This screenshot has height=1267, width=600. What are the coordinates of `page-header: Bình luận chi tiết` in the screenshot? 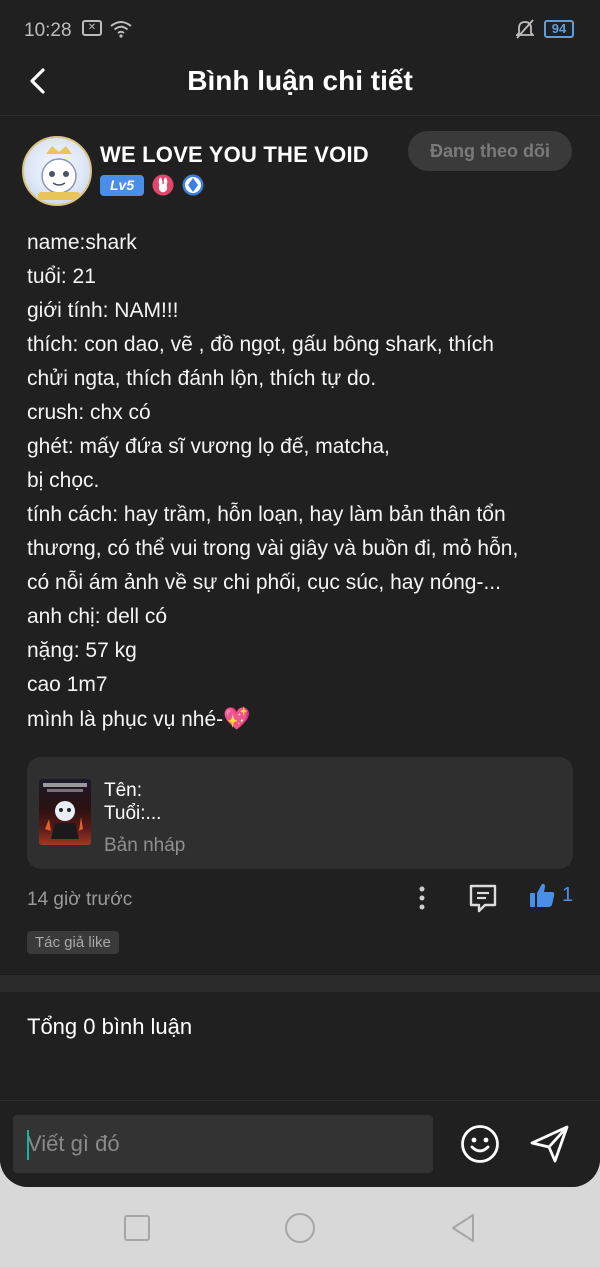 It's located at (300, 86).